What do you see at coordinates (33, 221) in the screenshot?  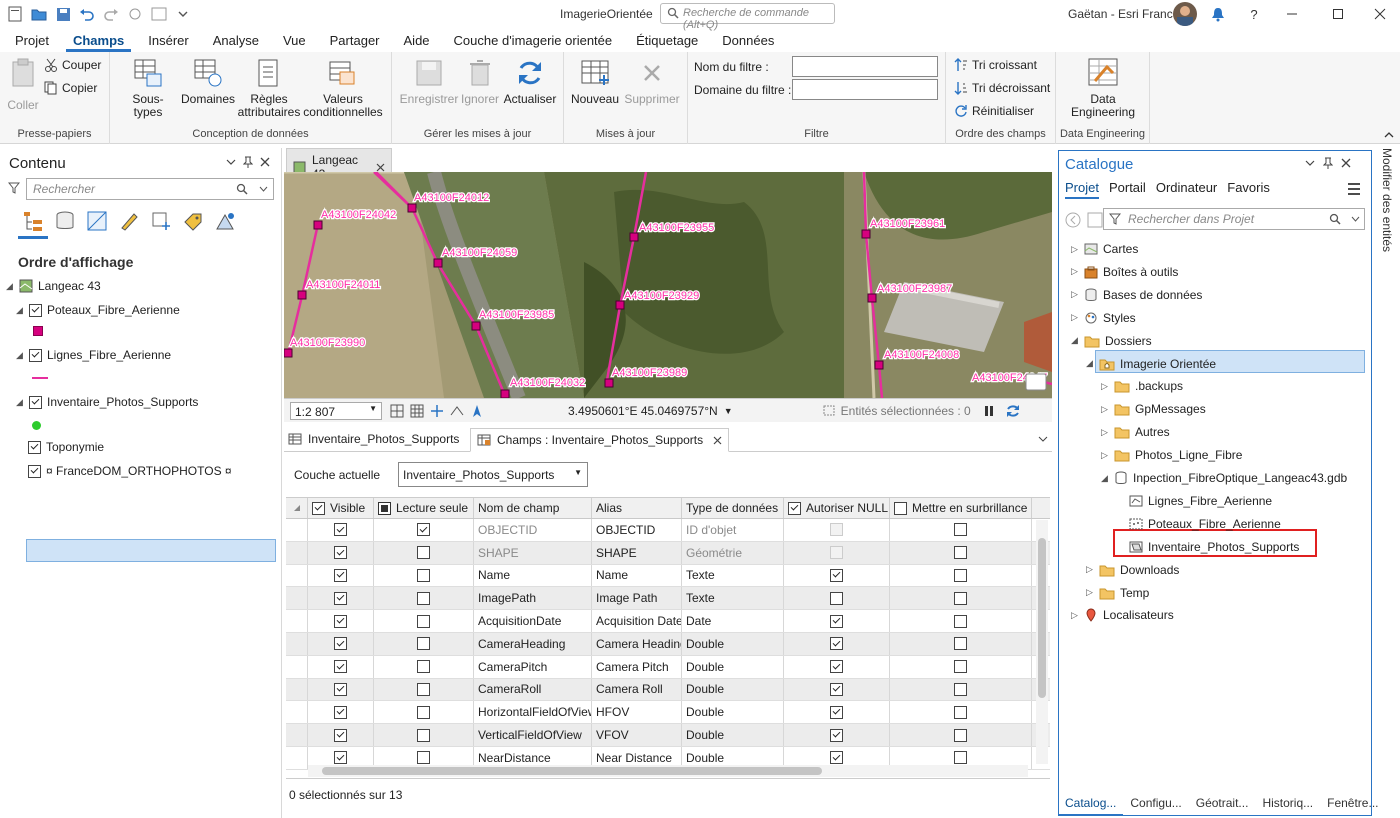 I see `drawing-order-icon` at bounding box center [33, 221].